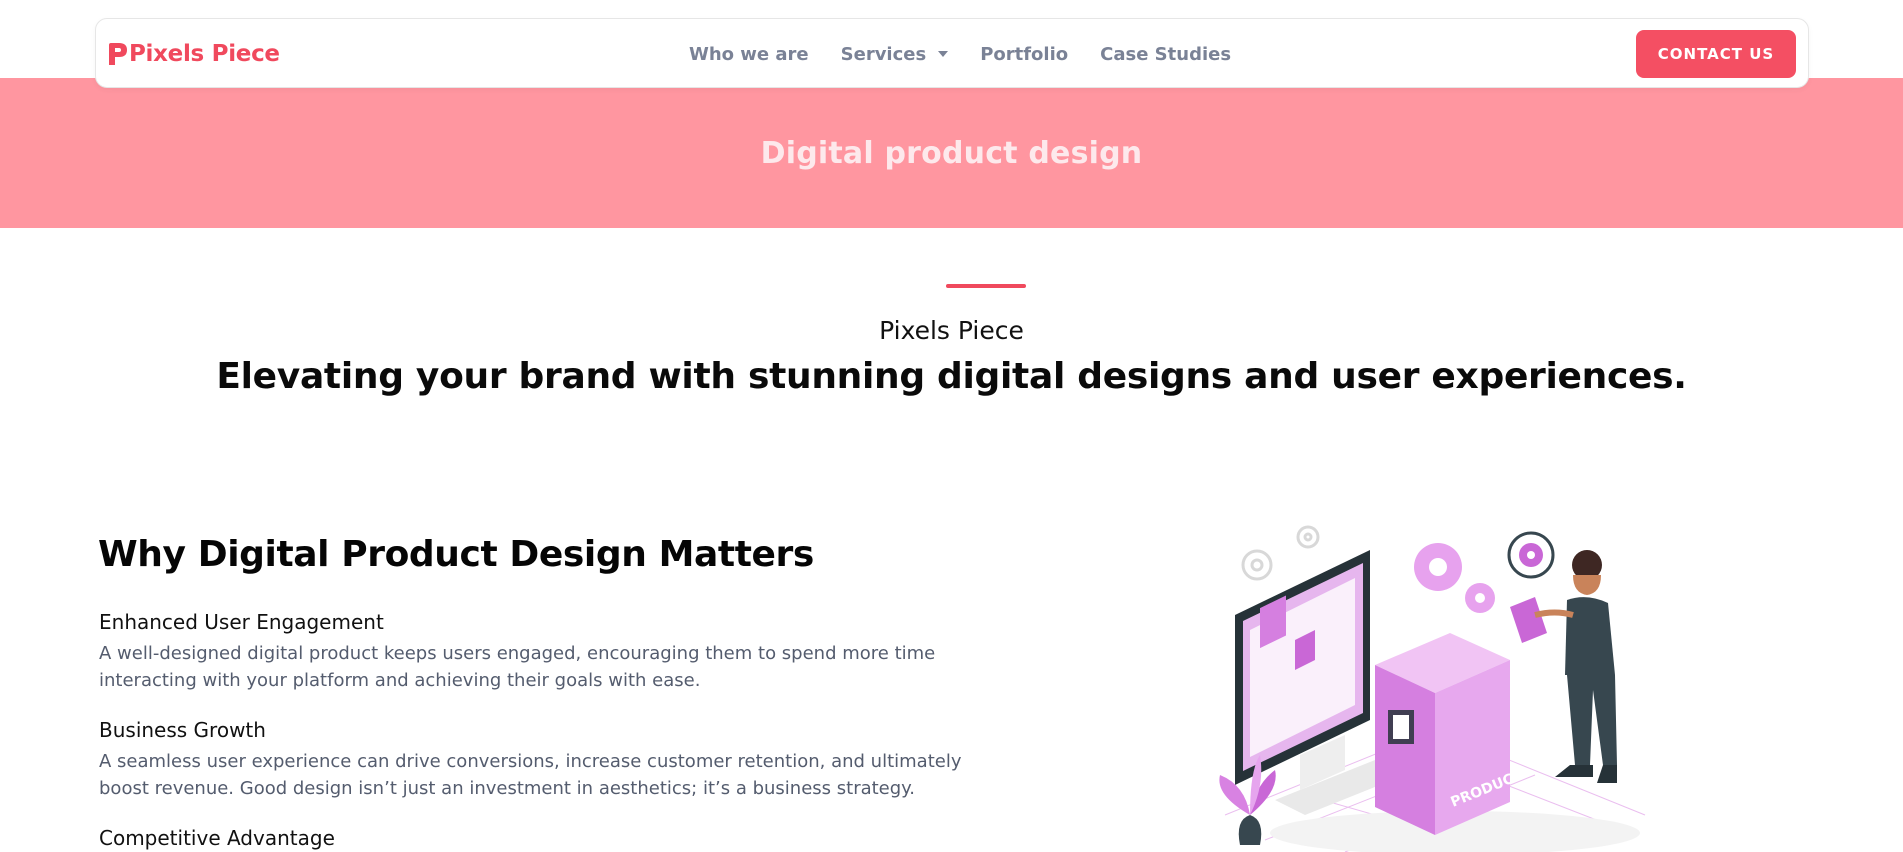  Describe the element at coordinates (217, 838) in the screenshot. I see `feature-heading: Competitive Advantage` at that location.